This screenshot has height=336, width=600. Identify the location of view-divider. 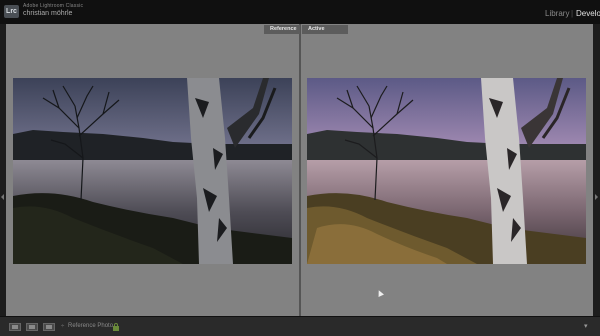
(300, 170).